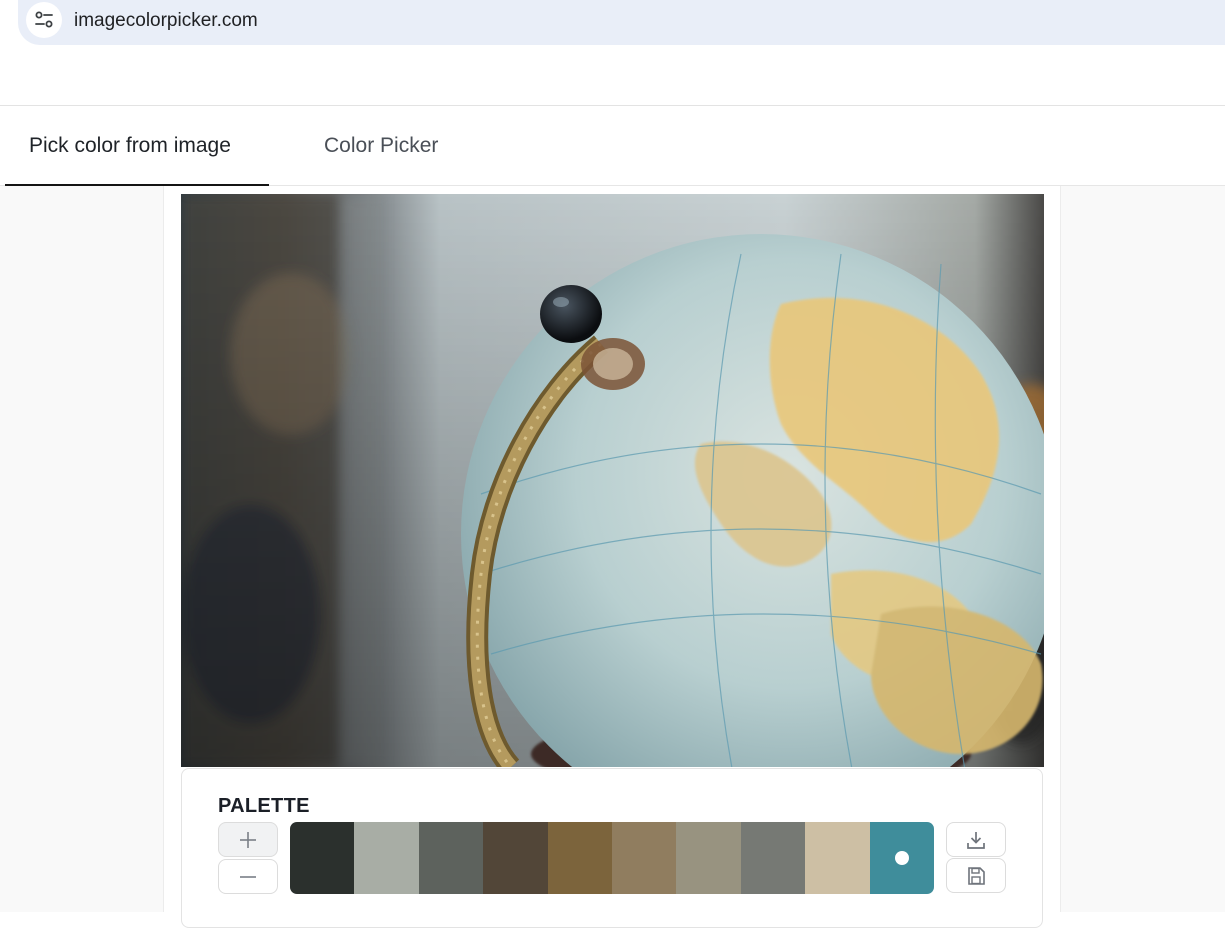  I want to click on download-palette-button, so click(976, 839).